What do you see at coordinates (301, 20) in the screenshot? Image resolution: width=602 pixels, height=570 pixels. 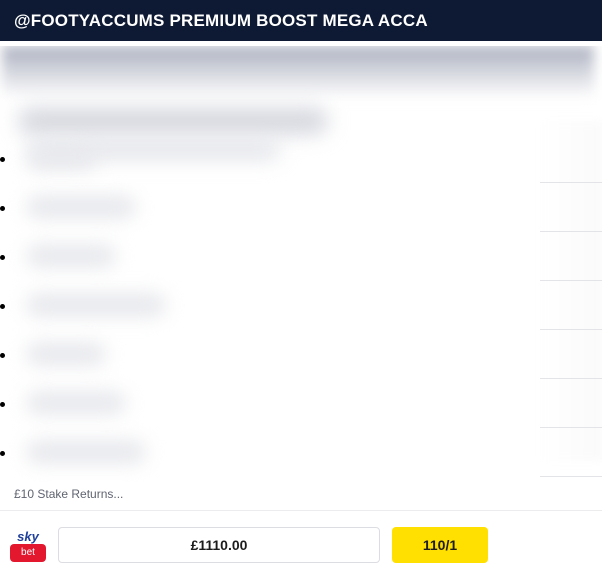 I see `widget-title: @FOOTYACCUMS PREMIUM BOOST MEGA ACCA` at bounding box center [301, 20].